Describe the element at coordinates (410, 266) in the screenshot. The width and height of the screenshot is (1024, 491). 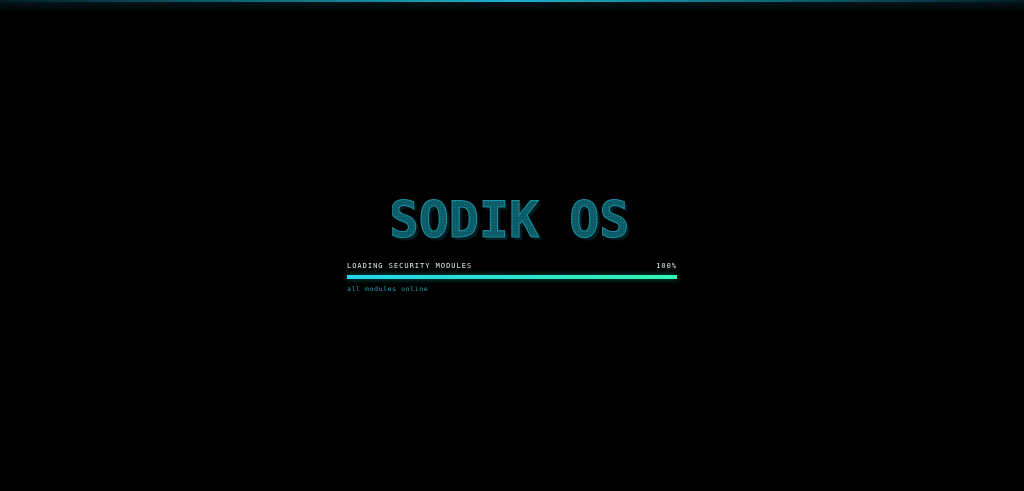
I see `status-label: LOADING SECURITY MODULES` at that location.